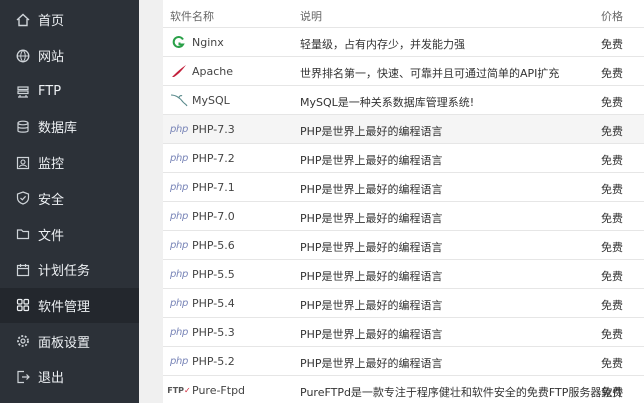 This screenshot has width=644, height=403. I want to click on header-price: 价格, so click(612, 16).